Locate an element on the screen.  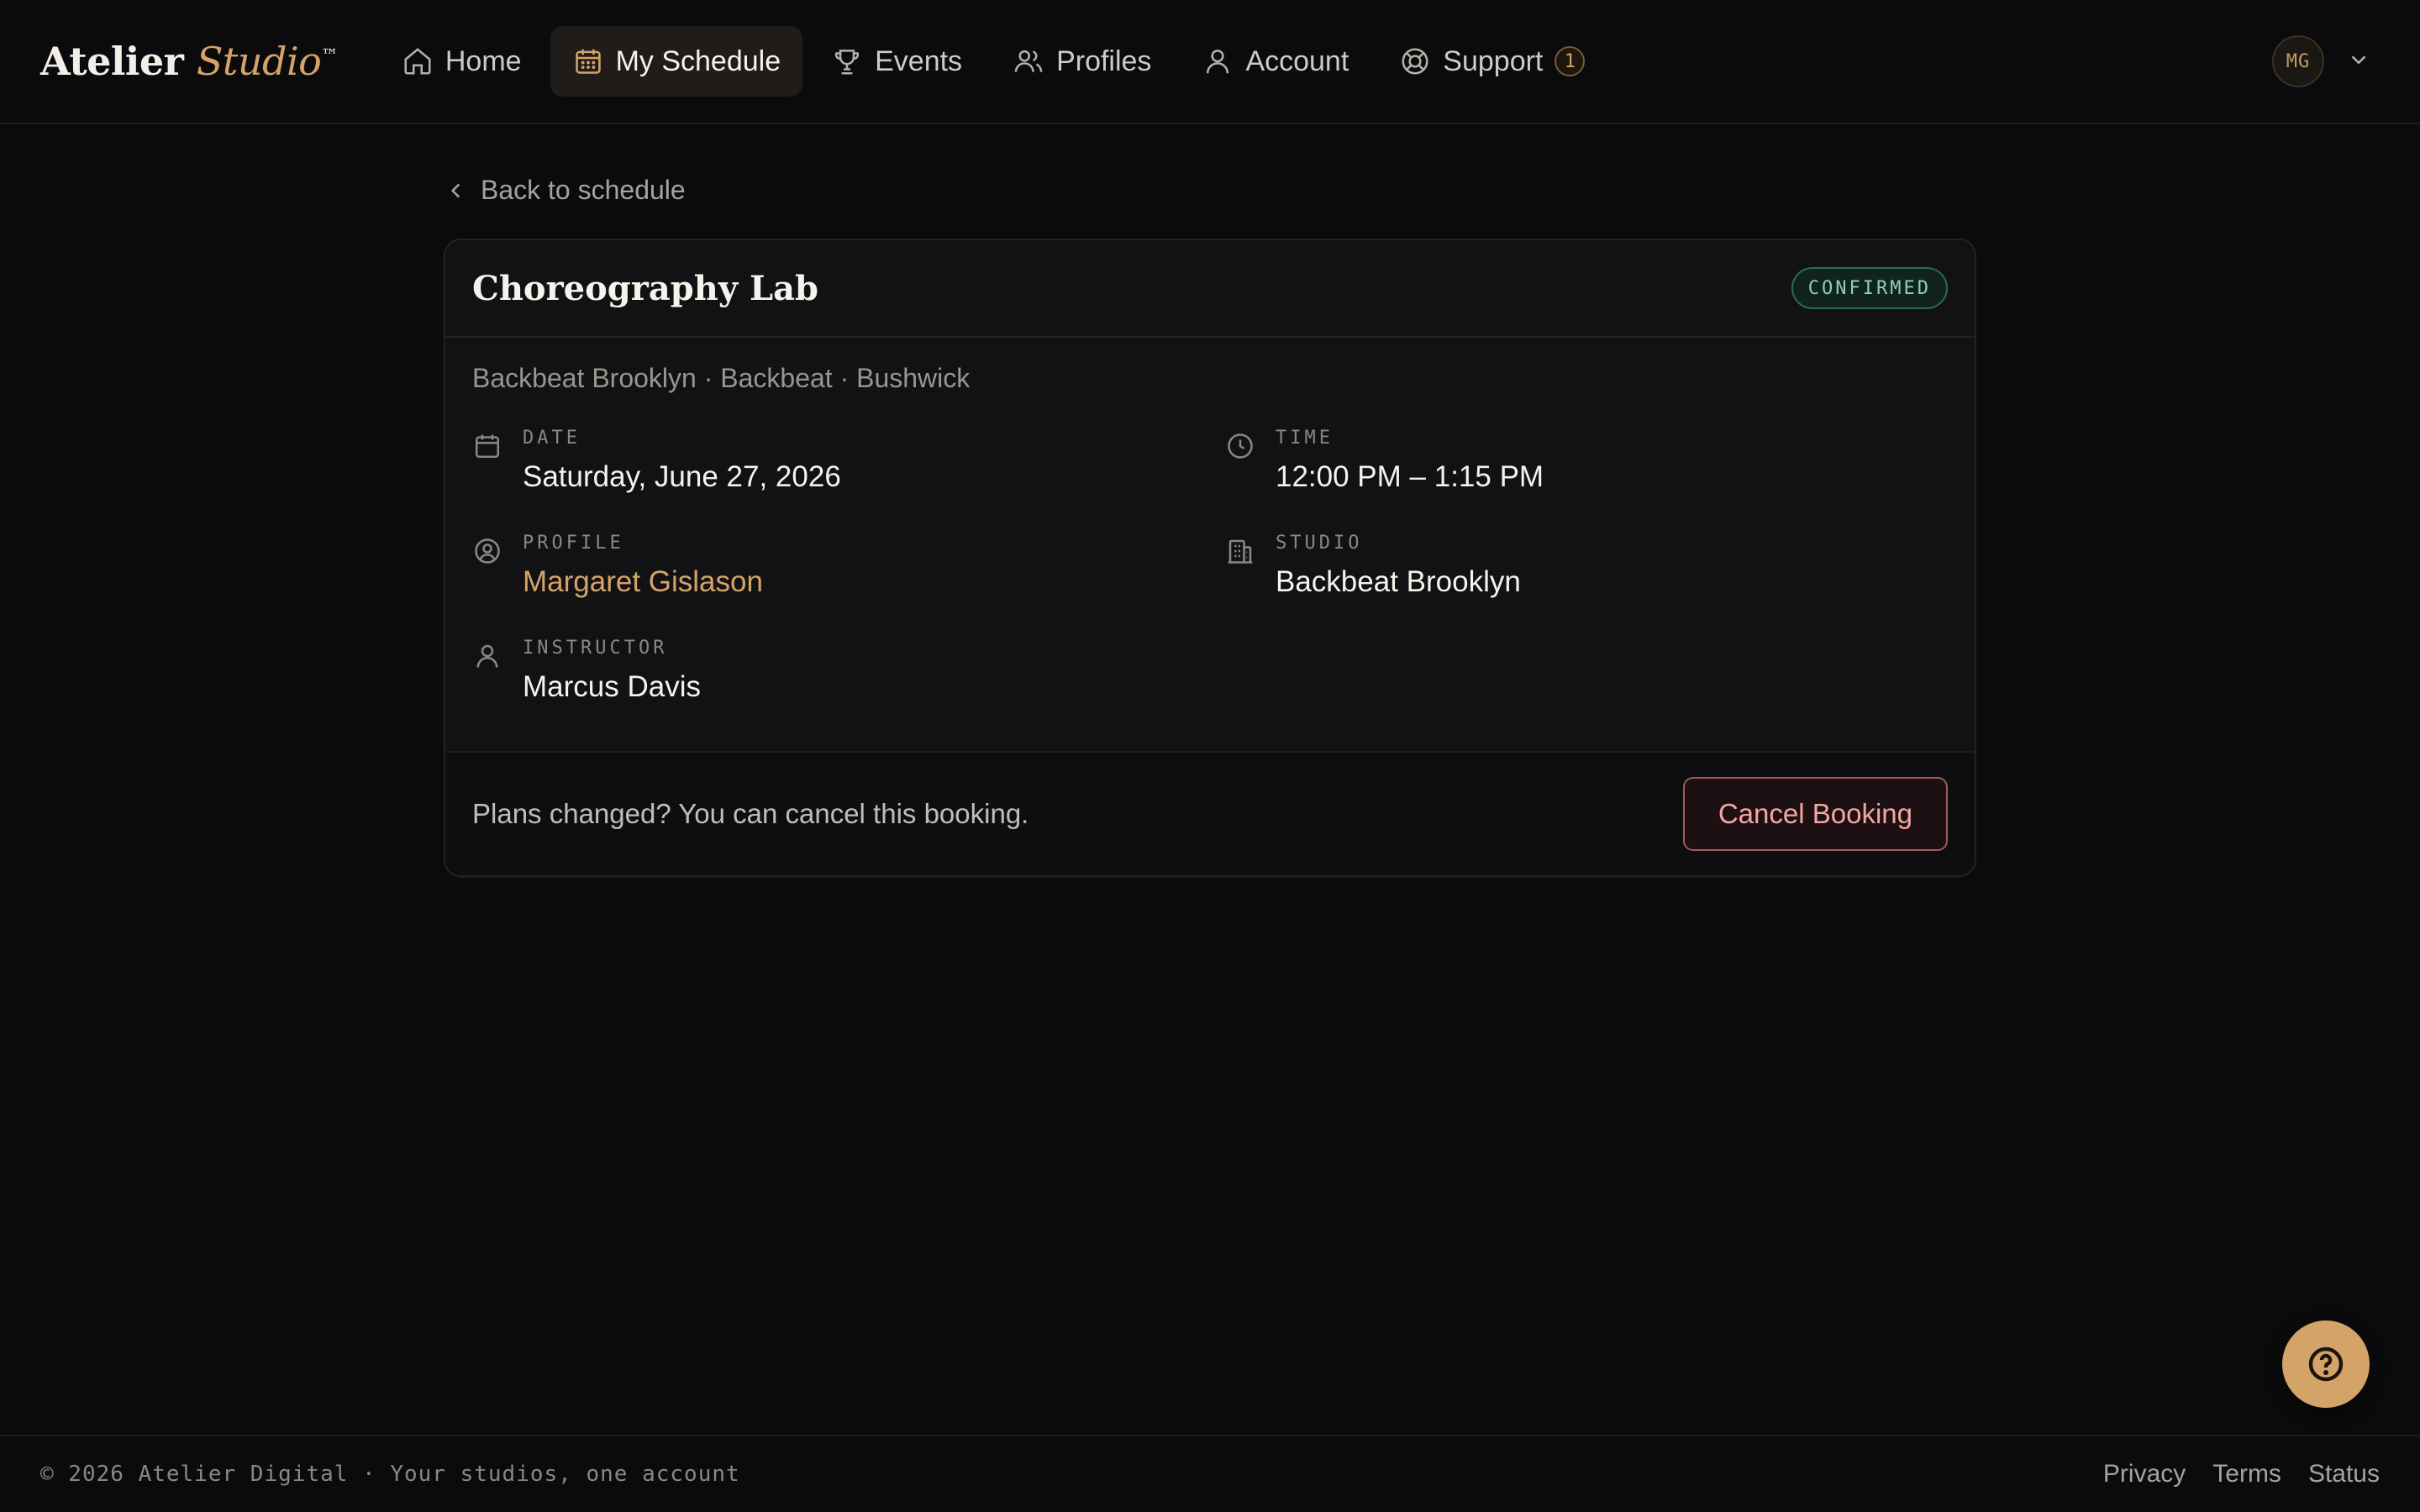
users-icon is located at coordinates (1028, 61).